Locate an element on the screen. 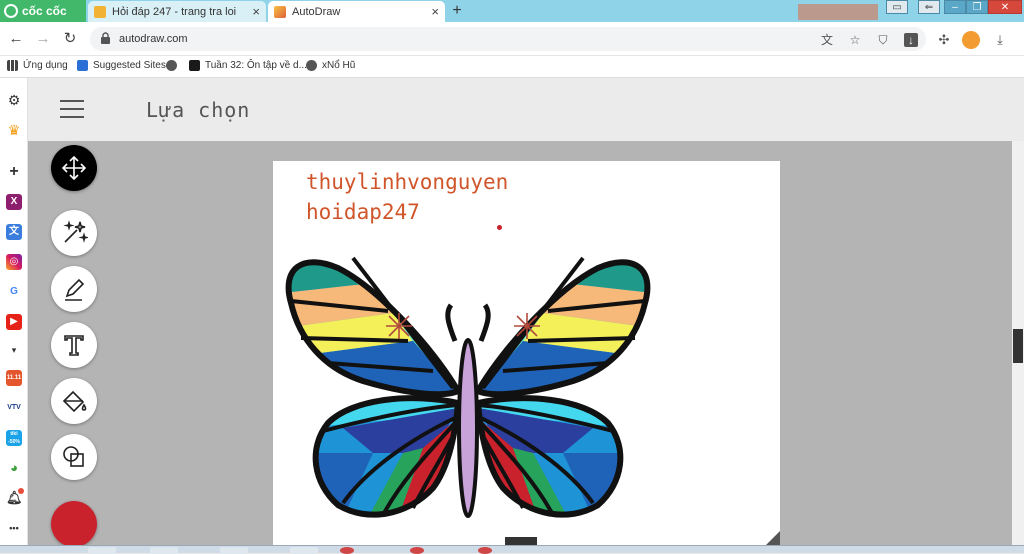  canvas-text-line: hoidap247 is located at coordinates (363, 212).